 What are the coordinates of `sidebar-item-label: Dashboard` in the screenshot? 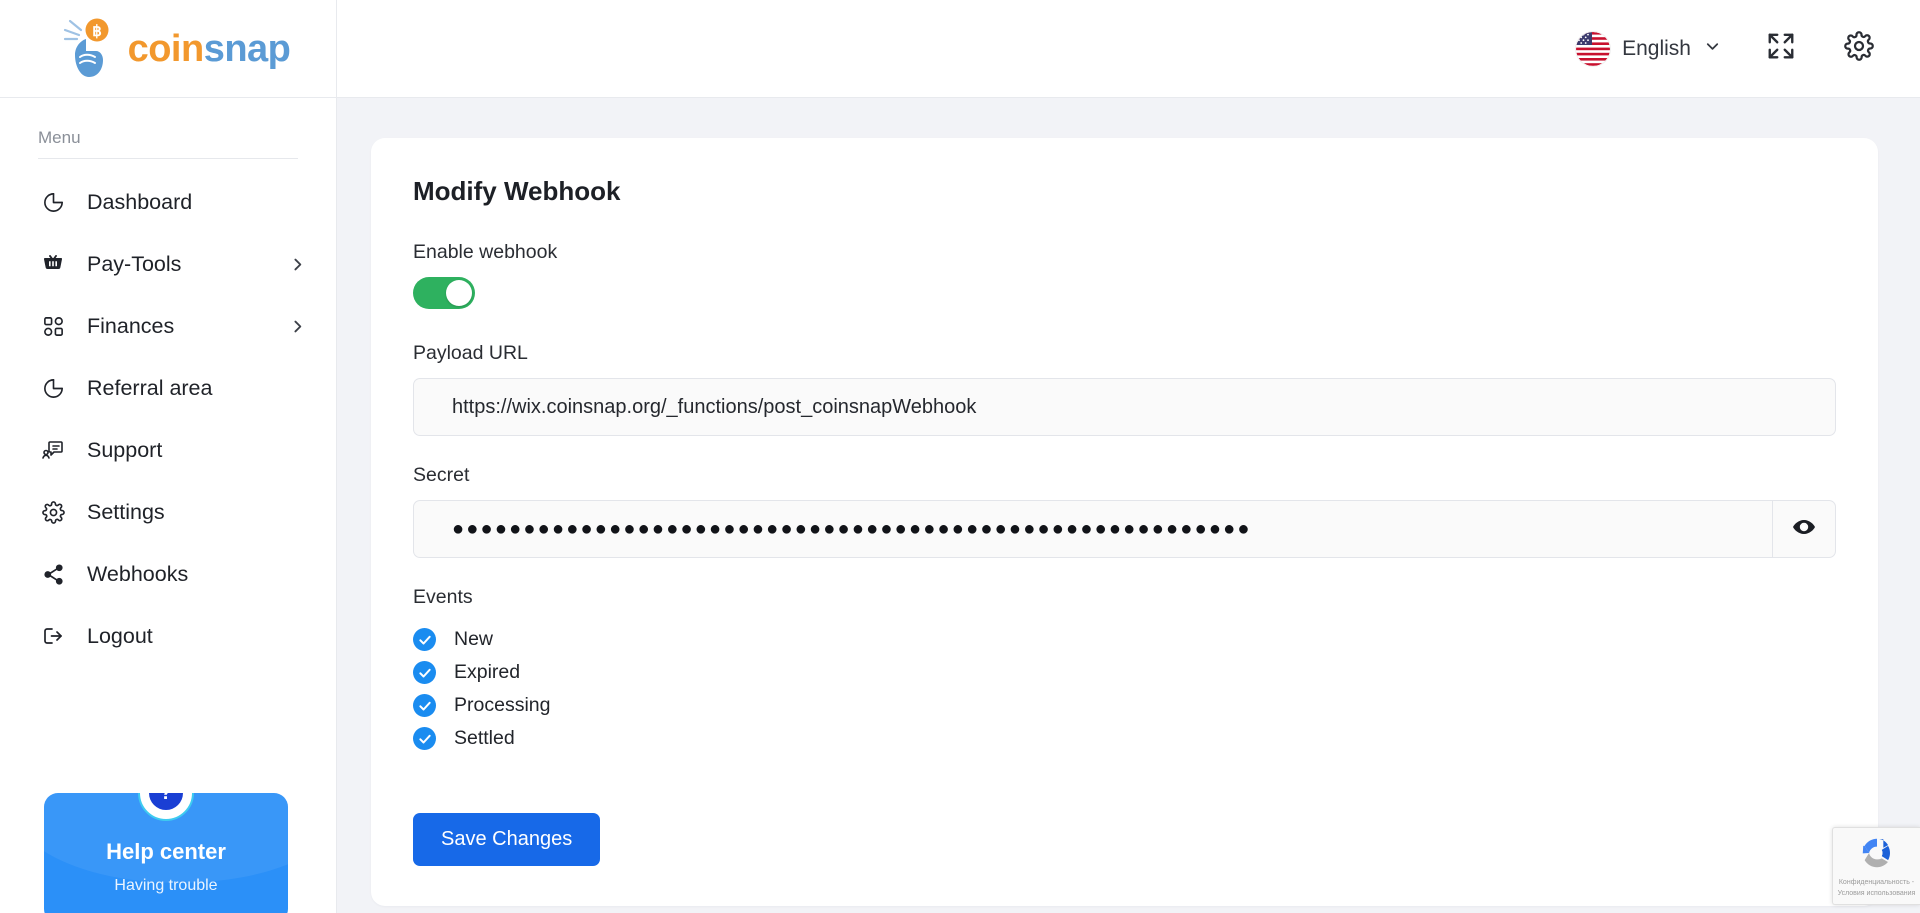 It's located at (140, 201).